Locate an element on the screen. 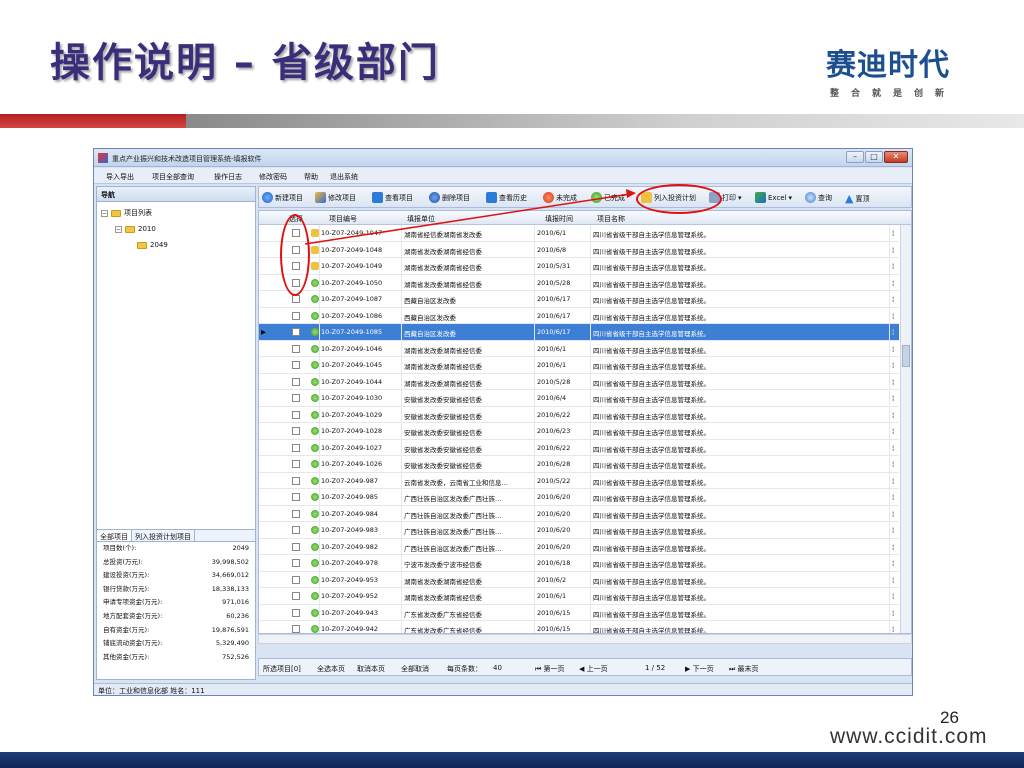 The image size is (1024, 768). col-name: 项目名称 is located at coordinates (611, 219).